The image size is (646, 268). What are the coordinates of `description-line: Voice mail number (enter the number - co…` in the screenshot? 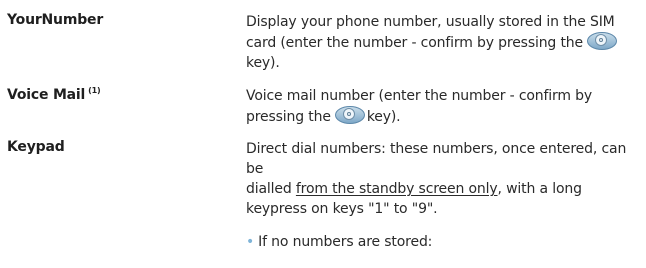 It's located at (419, 96).